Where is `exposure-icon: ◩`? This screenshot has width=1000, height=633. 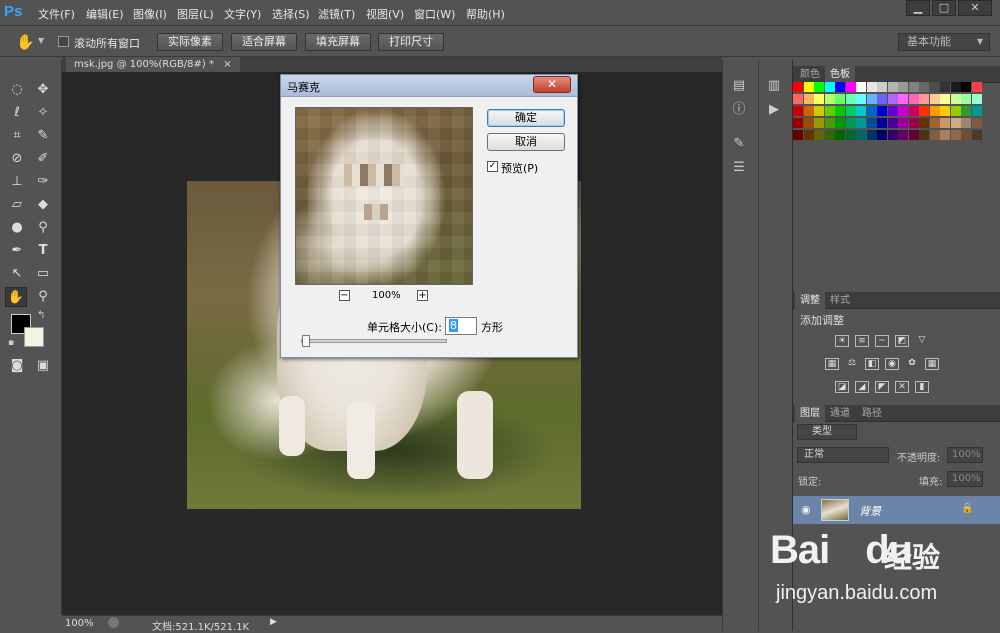
exposure-icon: ◩ is located at coordinates (902, 341).